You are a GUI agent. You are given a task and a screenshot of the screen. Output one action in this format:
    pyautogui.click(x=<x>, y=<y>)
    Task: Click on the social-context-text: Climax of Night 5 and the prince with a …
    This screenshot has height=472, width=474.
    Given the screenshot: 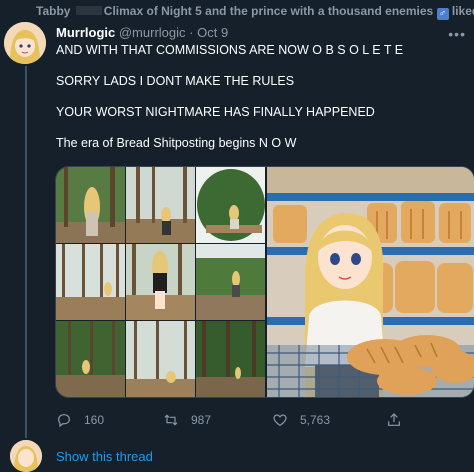 What is the action you would take?
    pyautogui.click(x=268, y=11)
    